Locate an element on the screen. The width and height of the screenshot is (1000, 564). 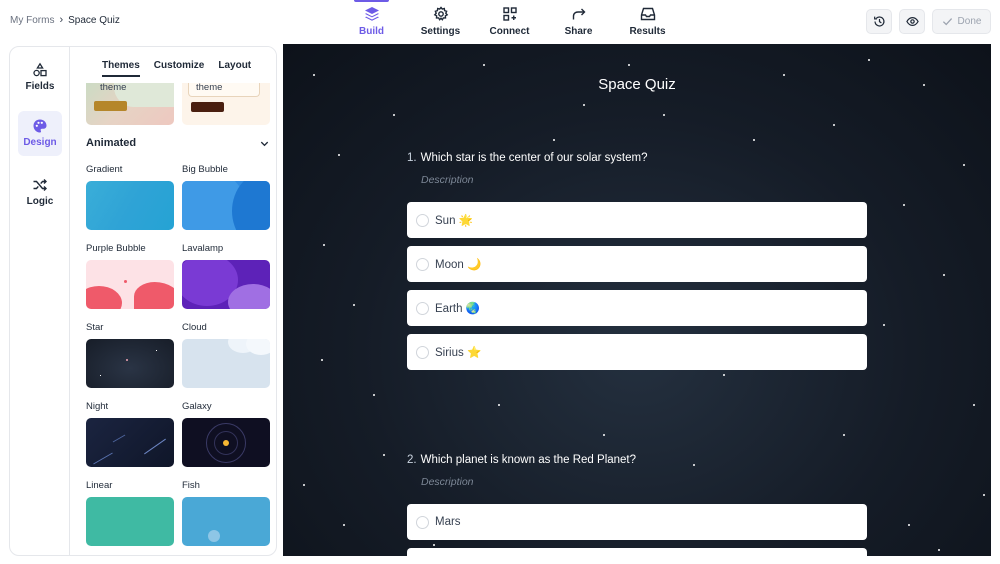
theme-card-galaxy is located at coordinates (226, 442).